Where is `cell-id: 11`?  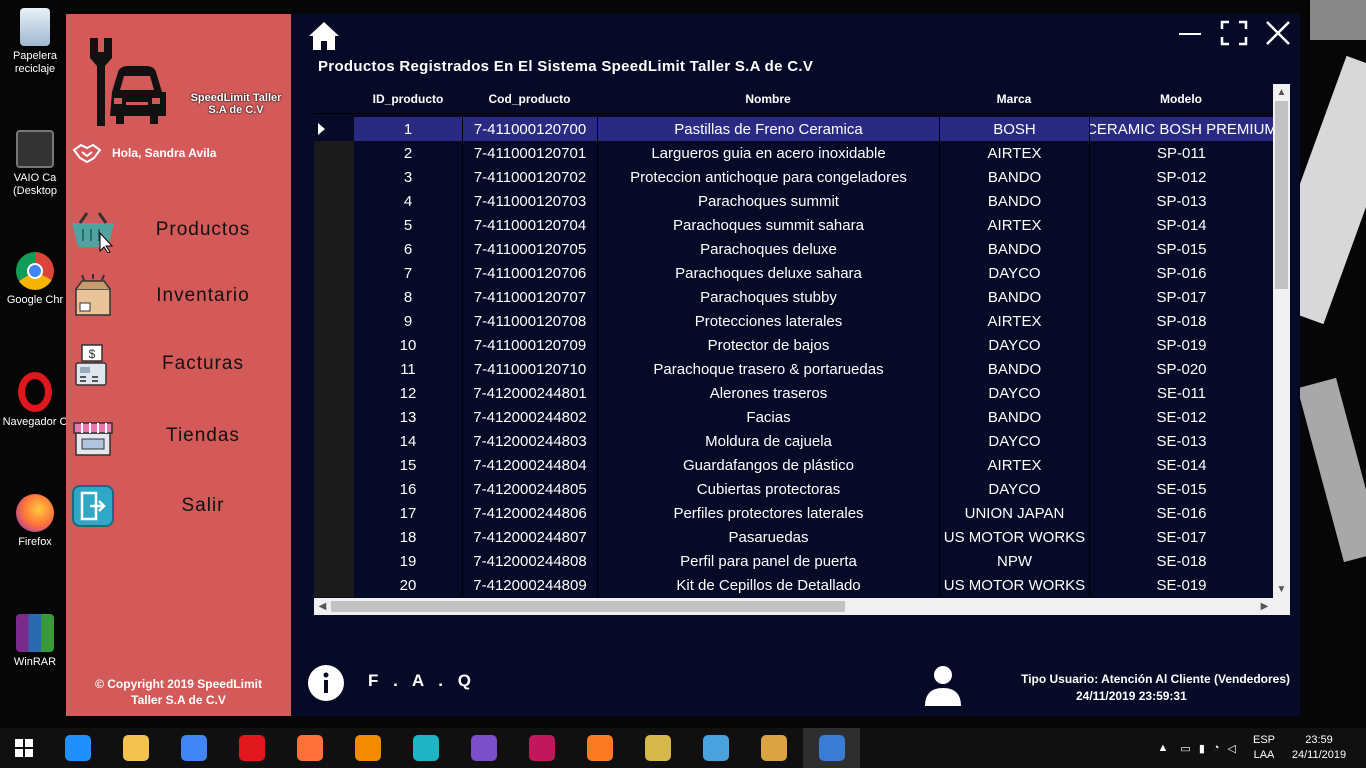
cell-id: 11 is located at coordinates (408, 369).